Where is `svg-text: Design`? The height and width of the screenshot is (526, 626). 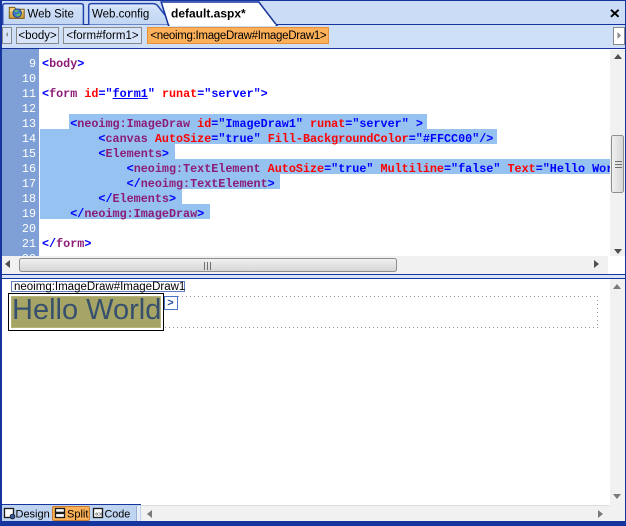
svg-text: Design is located at coordinates (33, 515).